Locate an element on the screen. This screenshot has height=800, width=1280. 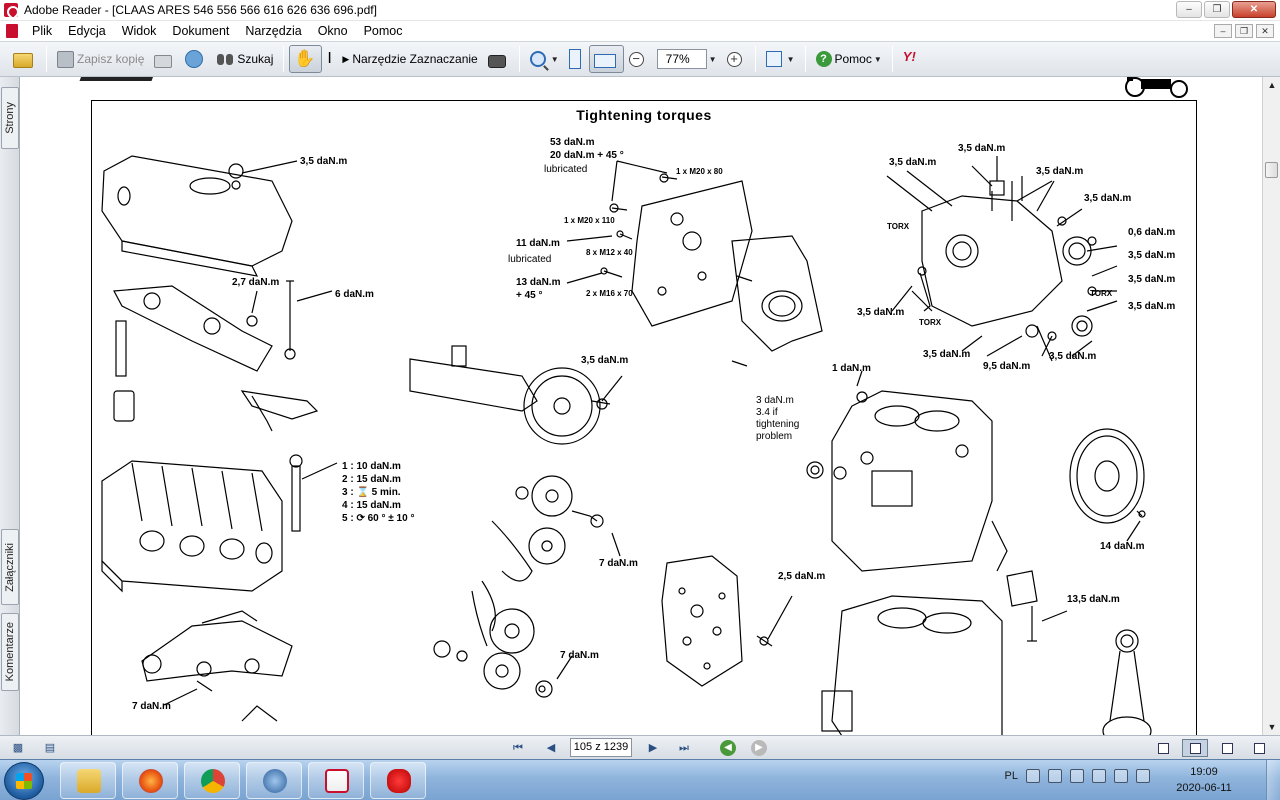
adobe-reader-icon is located at coordinates (337, 781).